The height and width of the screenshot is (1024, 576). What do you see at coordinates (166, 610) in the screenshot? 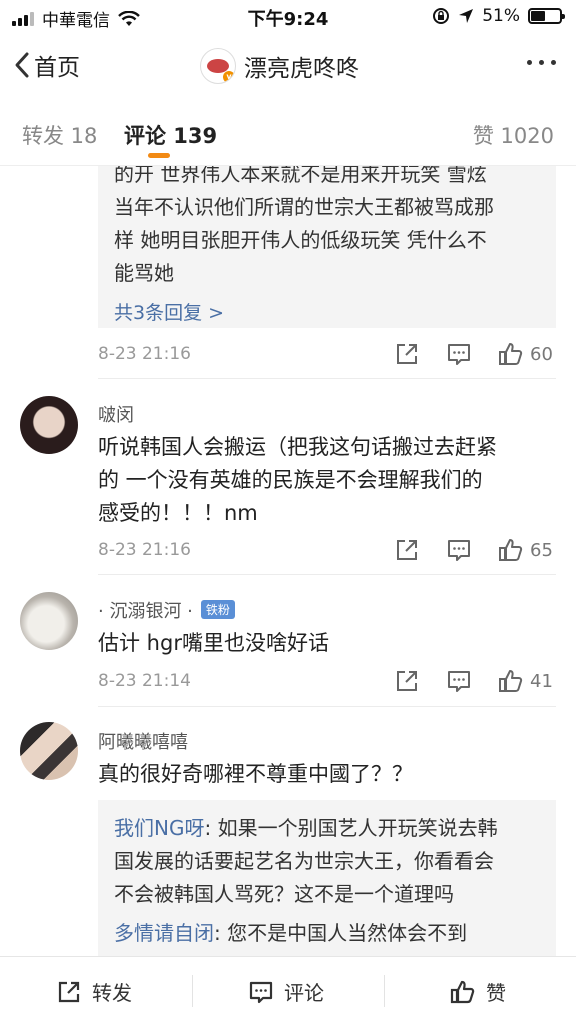
I see `comment-author: · 沉溺银河 · 铁粉` at bounding box center [166, 610].